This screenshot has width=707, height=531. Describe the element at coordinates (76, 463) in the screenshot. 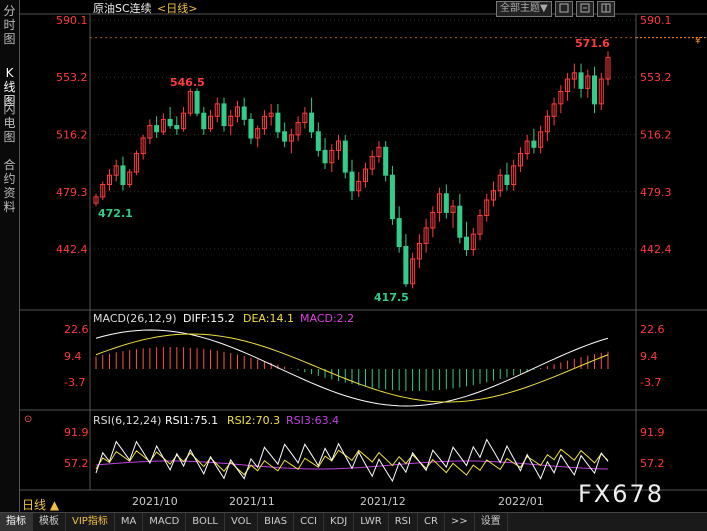

I see `rsi-left-tick-1: 57.2` at that location.